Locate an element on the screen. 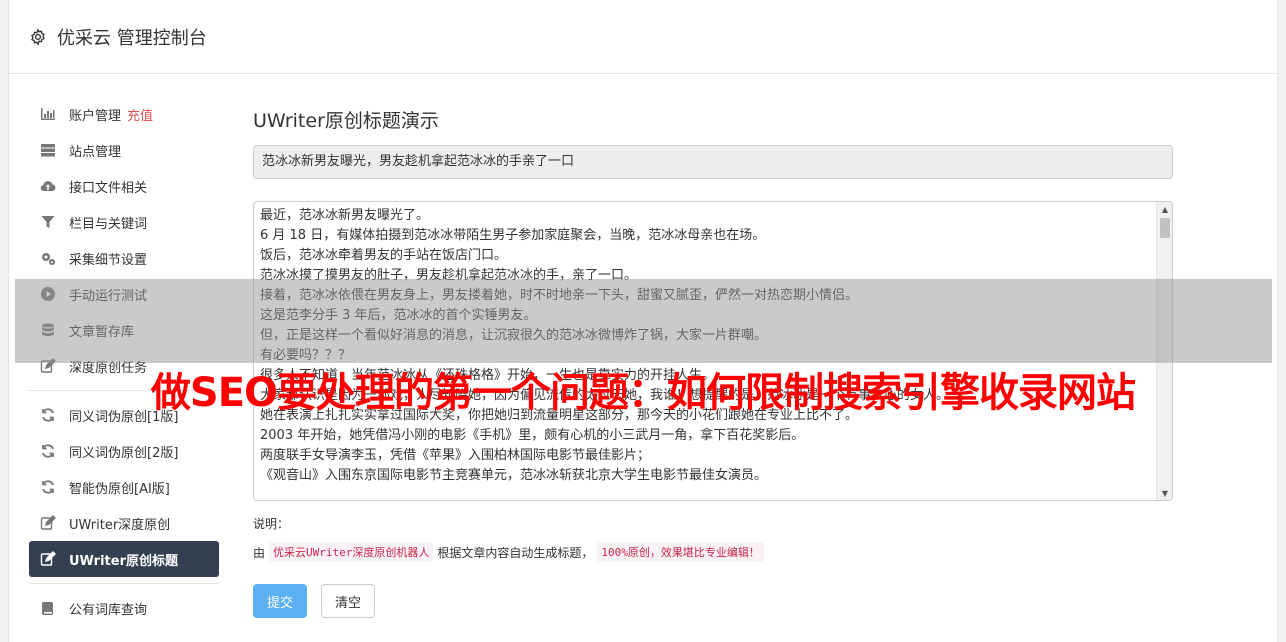  sidebar-item-label: UWriter原创标题 is located at coordinates (123, 561).